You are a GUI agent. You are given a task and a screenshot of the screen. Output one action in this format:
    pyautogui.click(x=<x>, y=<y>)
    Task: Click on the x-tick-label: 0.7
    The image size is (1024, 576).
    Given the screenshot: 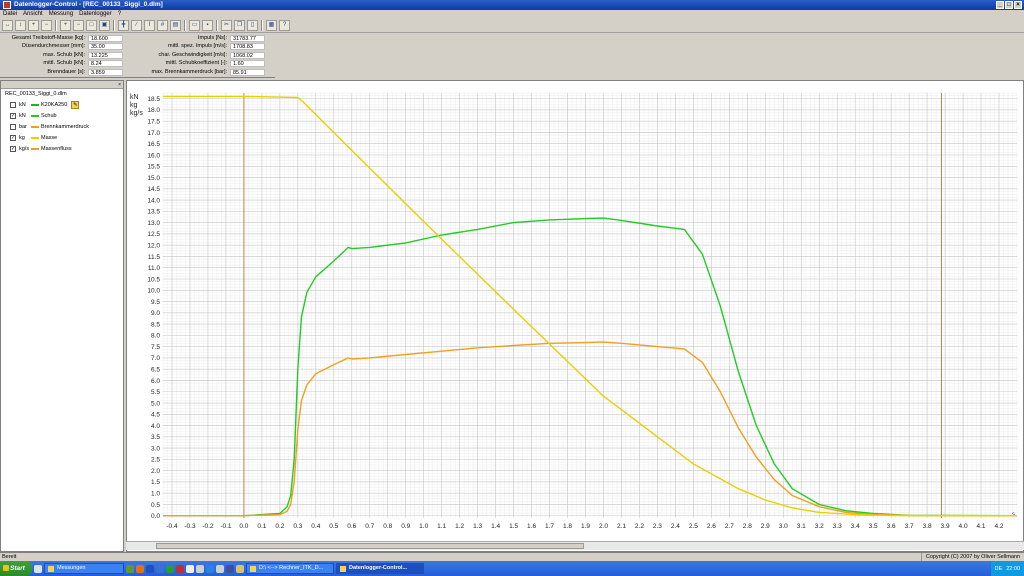 What is the action you would take?
    pyautogui.click(x=369, y=526)
    